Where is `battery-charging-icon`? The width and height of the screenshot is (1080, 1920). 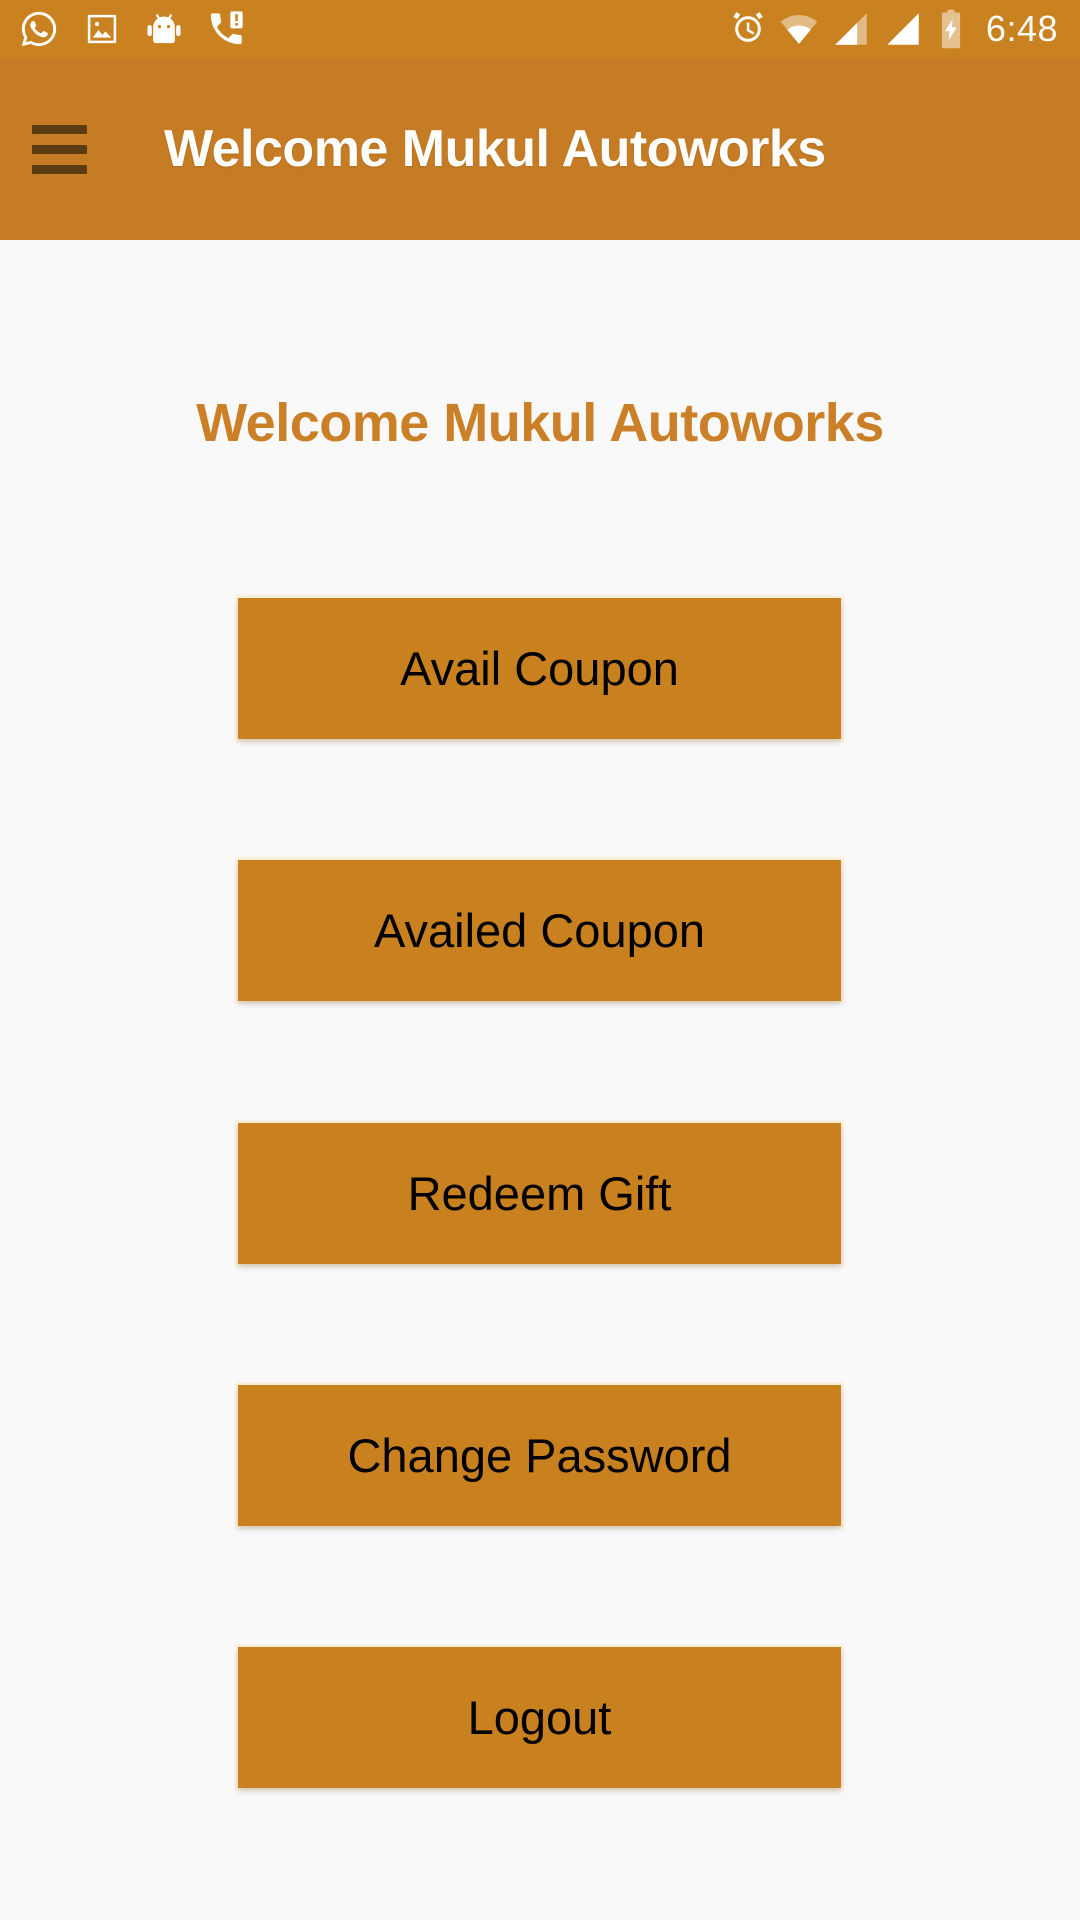 battery-charging-icon is located at coordinates (951, 29).